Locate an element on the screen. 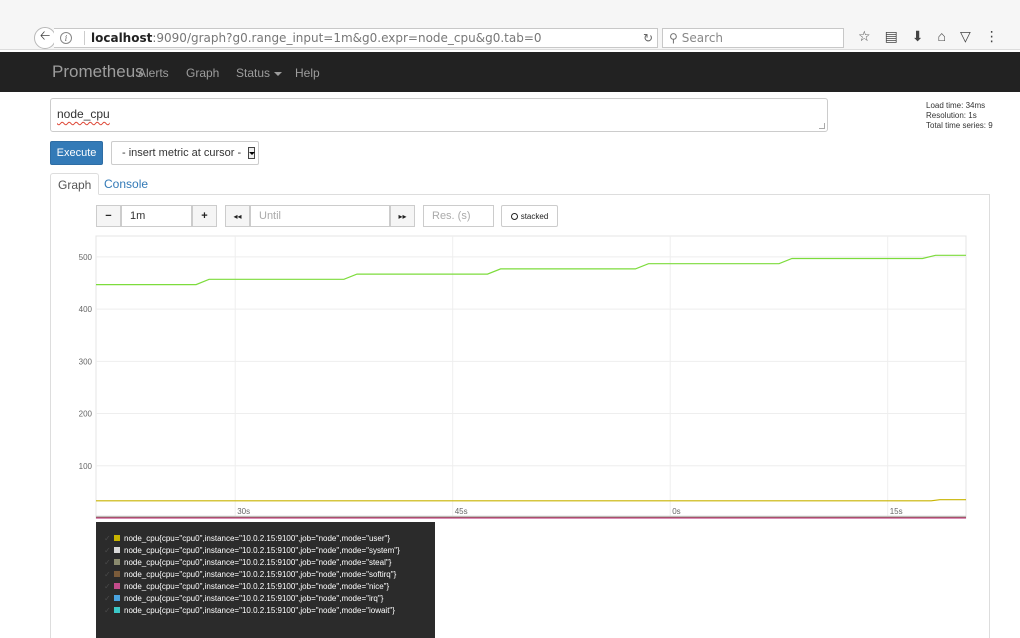  y-tick-label: 300 is located at coordinates (86, 361).